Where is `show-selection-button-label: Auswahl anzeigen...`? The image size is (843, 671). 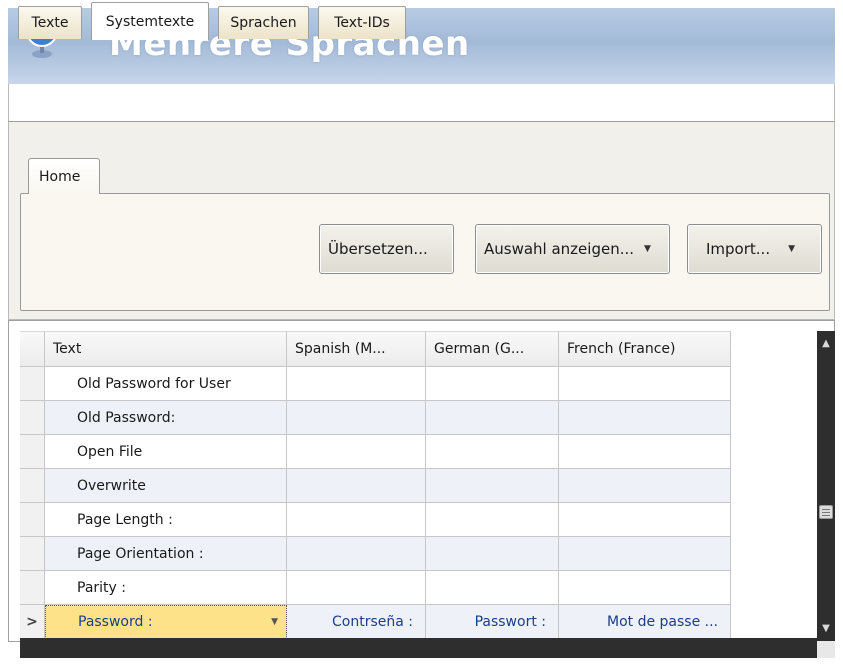
show-selection-button-label: Auswahl anzeigen... is located at coordinates (559, 249).